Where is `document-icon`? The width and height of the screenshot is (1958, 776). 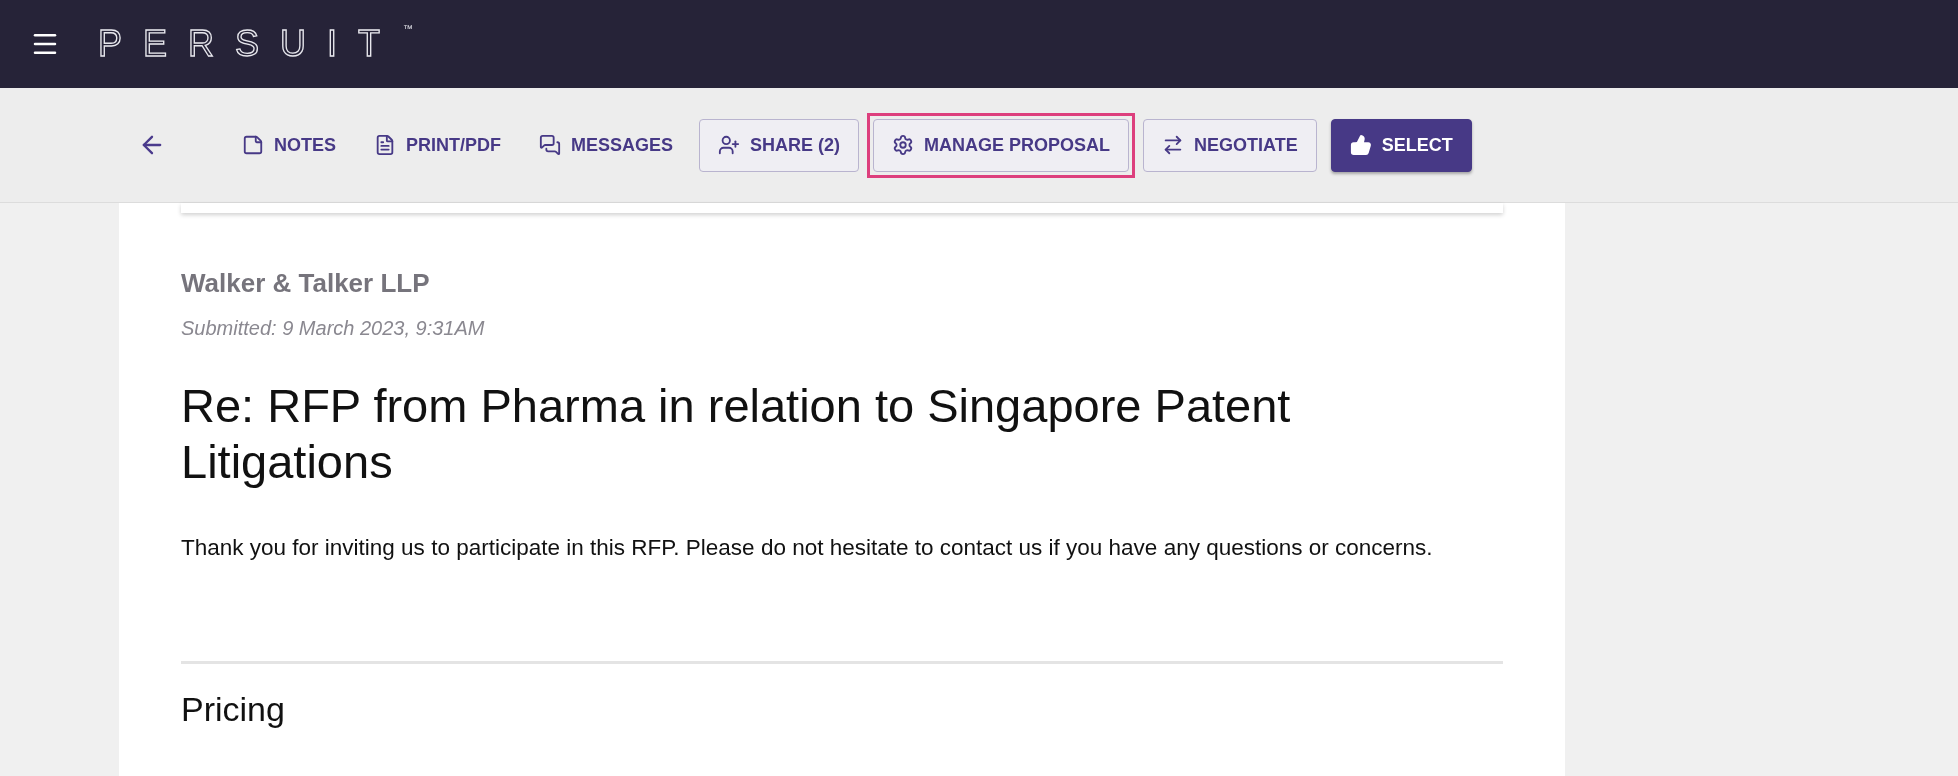
document-icon is located at coordinates (385, 145).